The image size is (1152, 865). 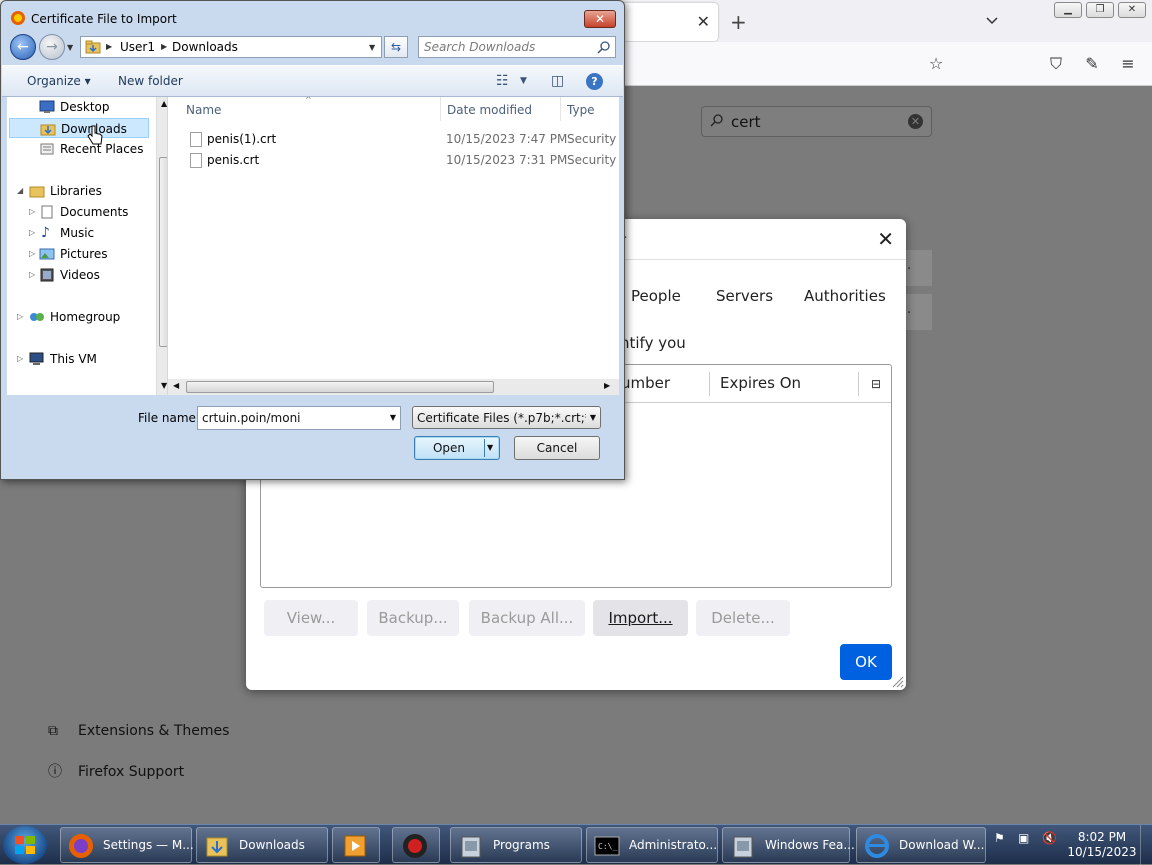 What do you see at coordinates (760, 383) in the screenshot?
I see `column-expires-on: Expires On` at bounding box center [760, 383].